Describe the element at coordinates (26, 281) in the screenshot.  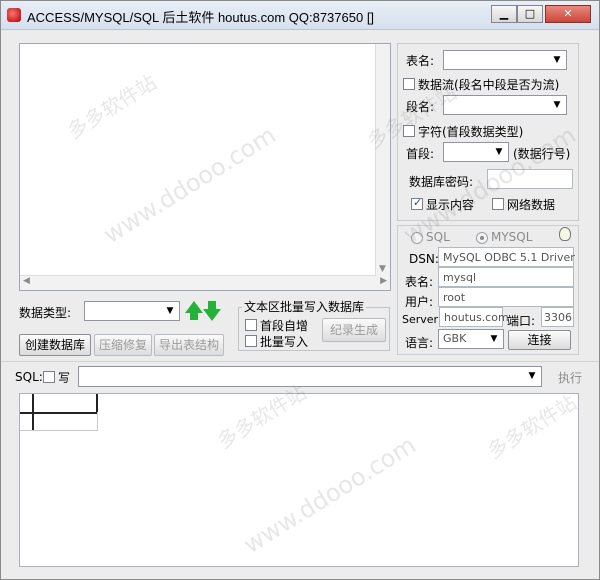
I see `scroll-left-icon: ◀` at that location.